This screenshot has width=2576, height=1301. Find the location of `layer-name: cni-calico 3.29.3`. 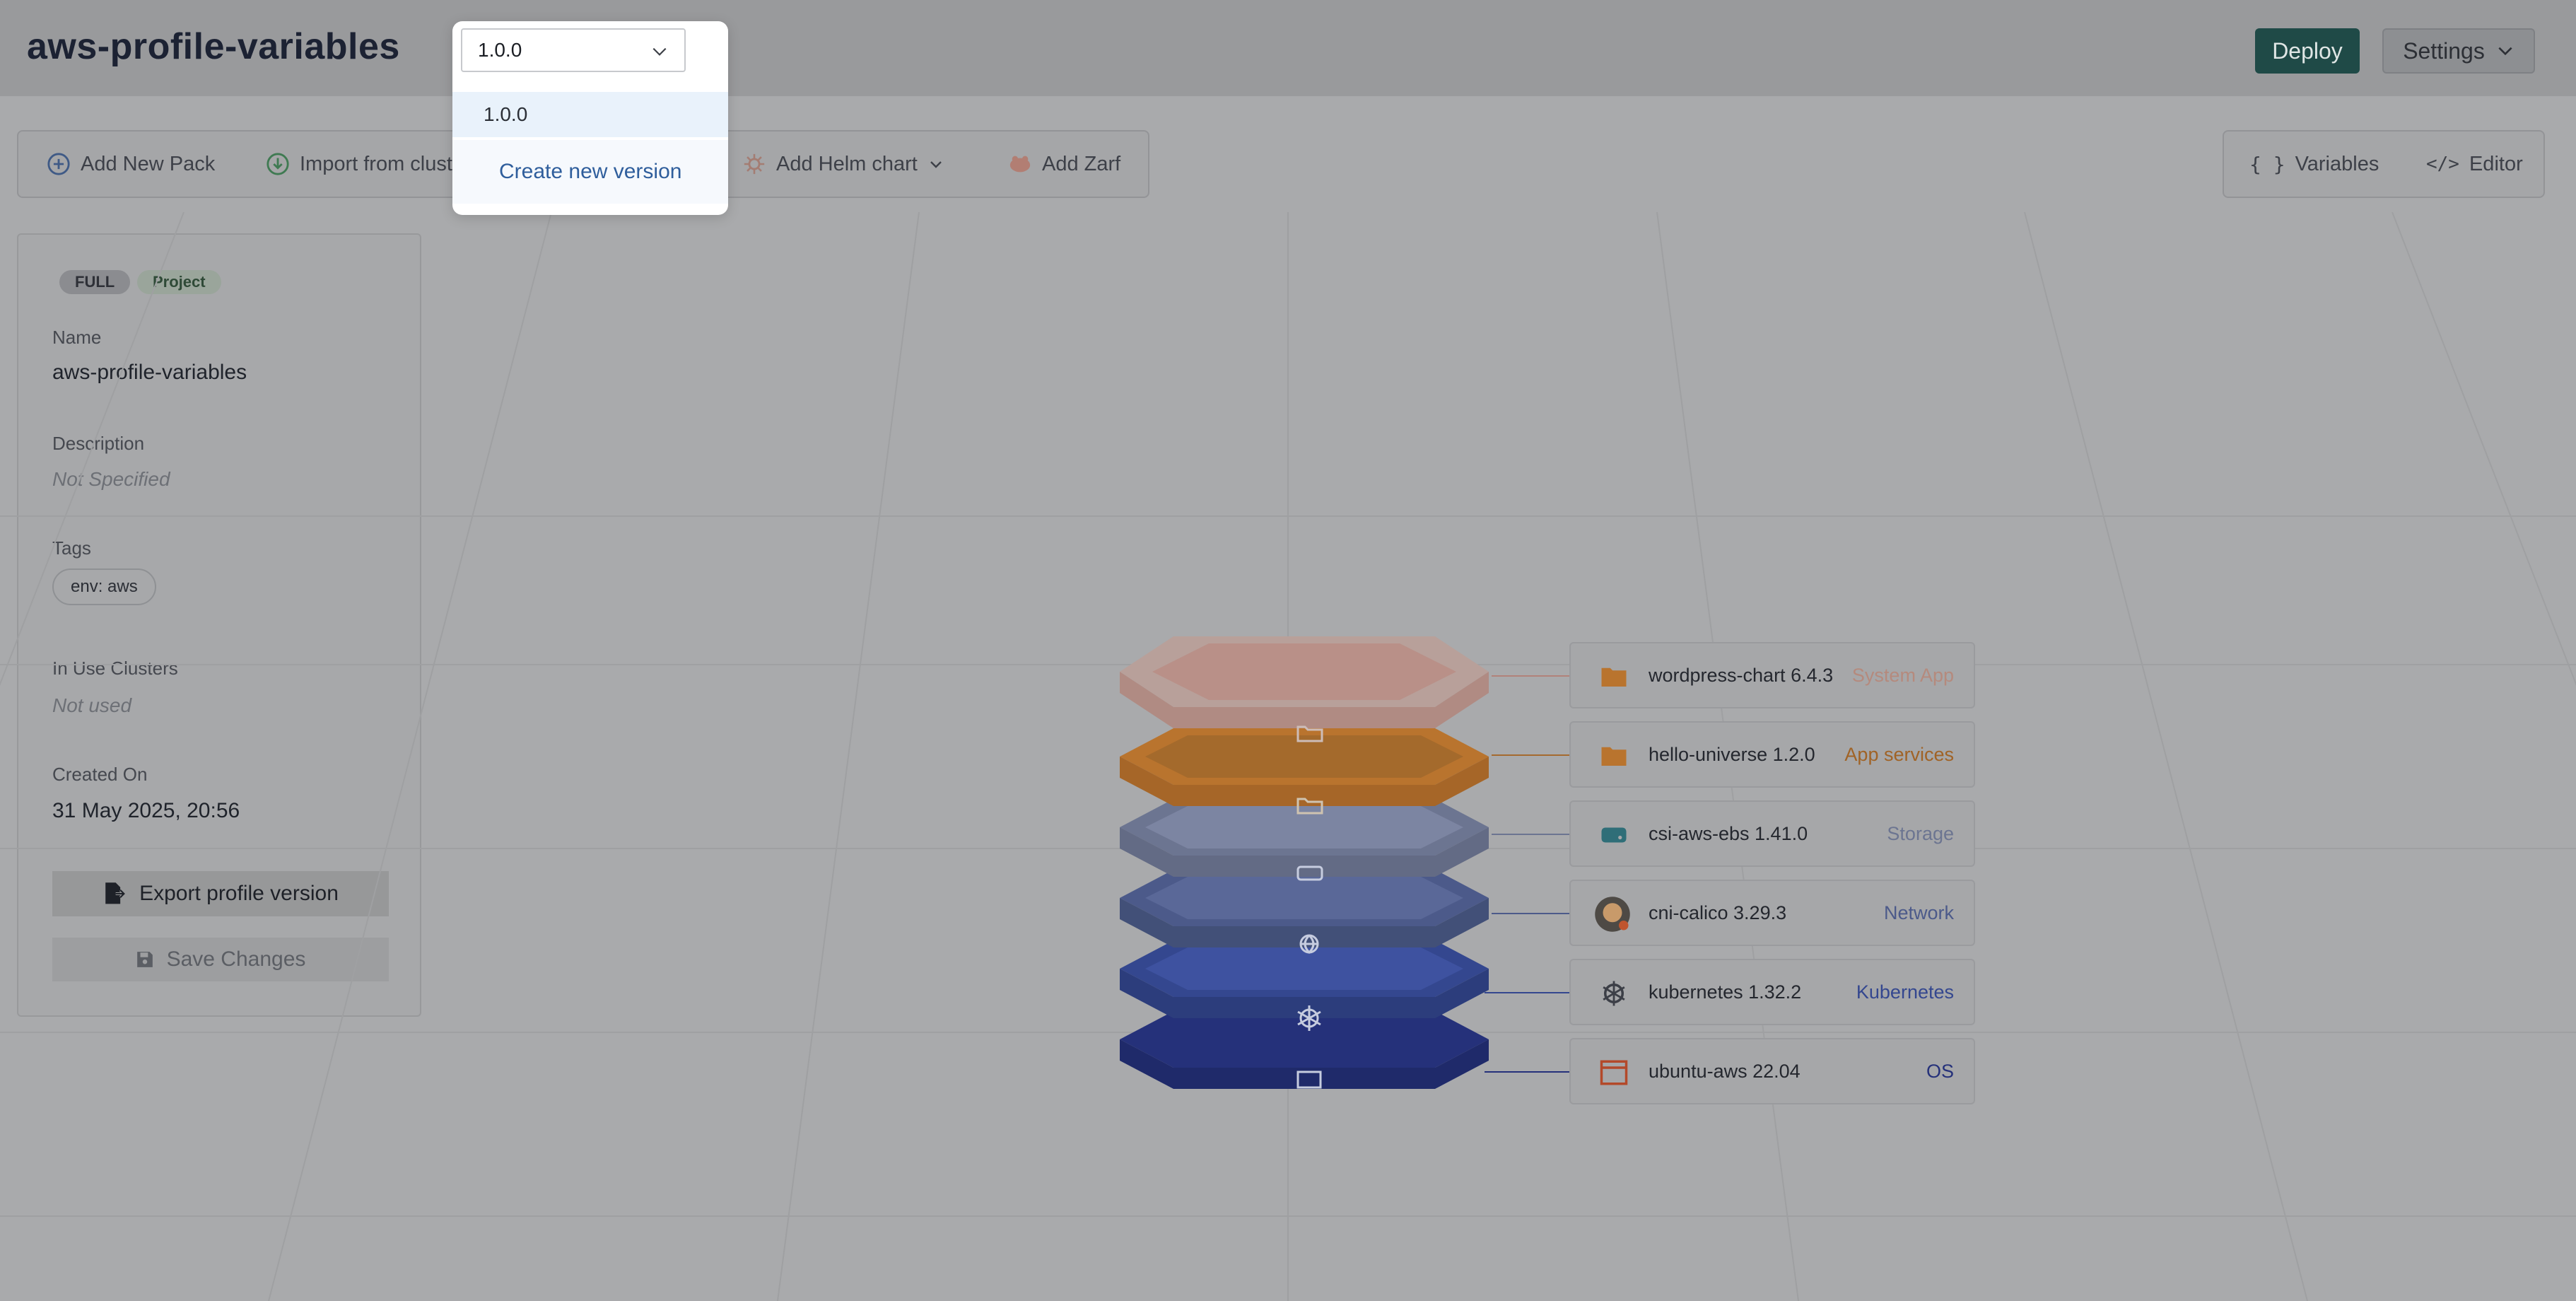

layer-name: cni-calico 3.29.3 is located at coordinates (1718, 912).